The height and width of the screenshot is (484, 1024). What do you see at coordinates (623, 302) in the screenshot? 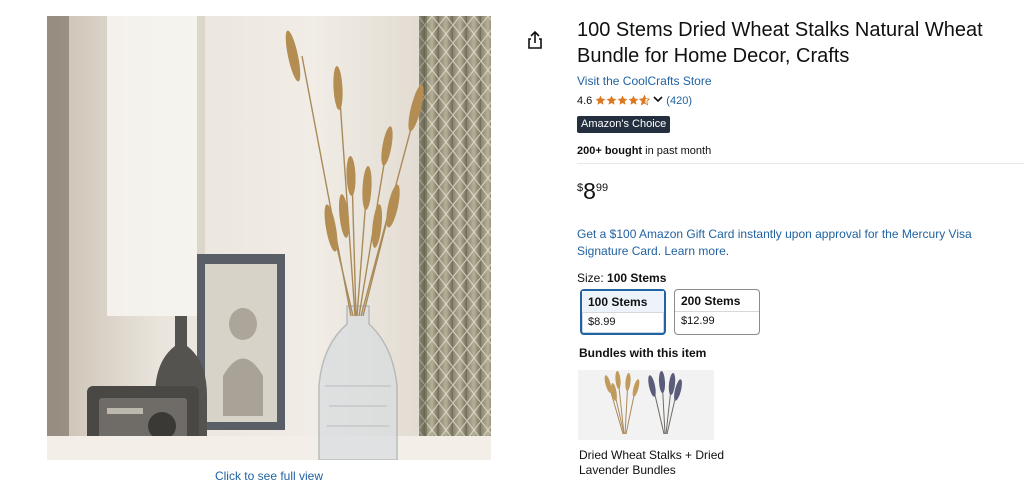
I see `size-option-name: 100 Stems` at bounding box center [623, 302].